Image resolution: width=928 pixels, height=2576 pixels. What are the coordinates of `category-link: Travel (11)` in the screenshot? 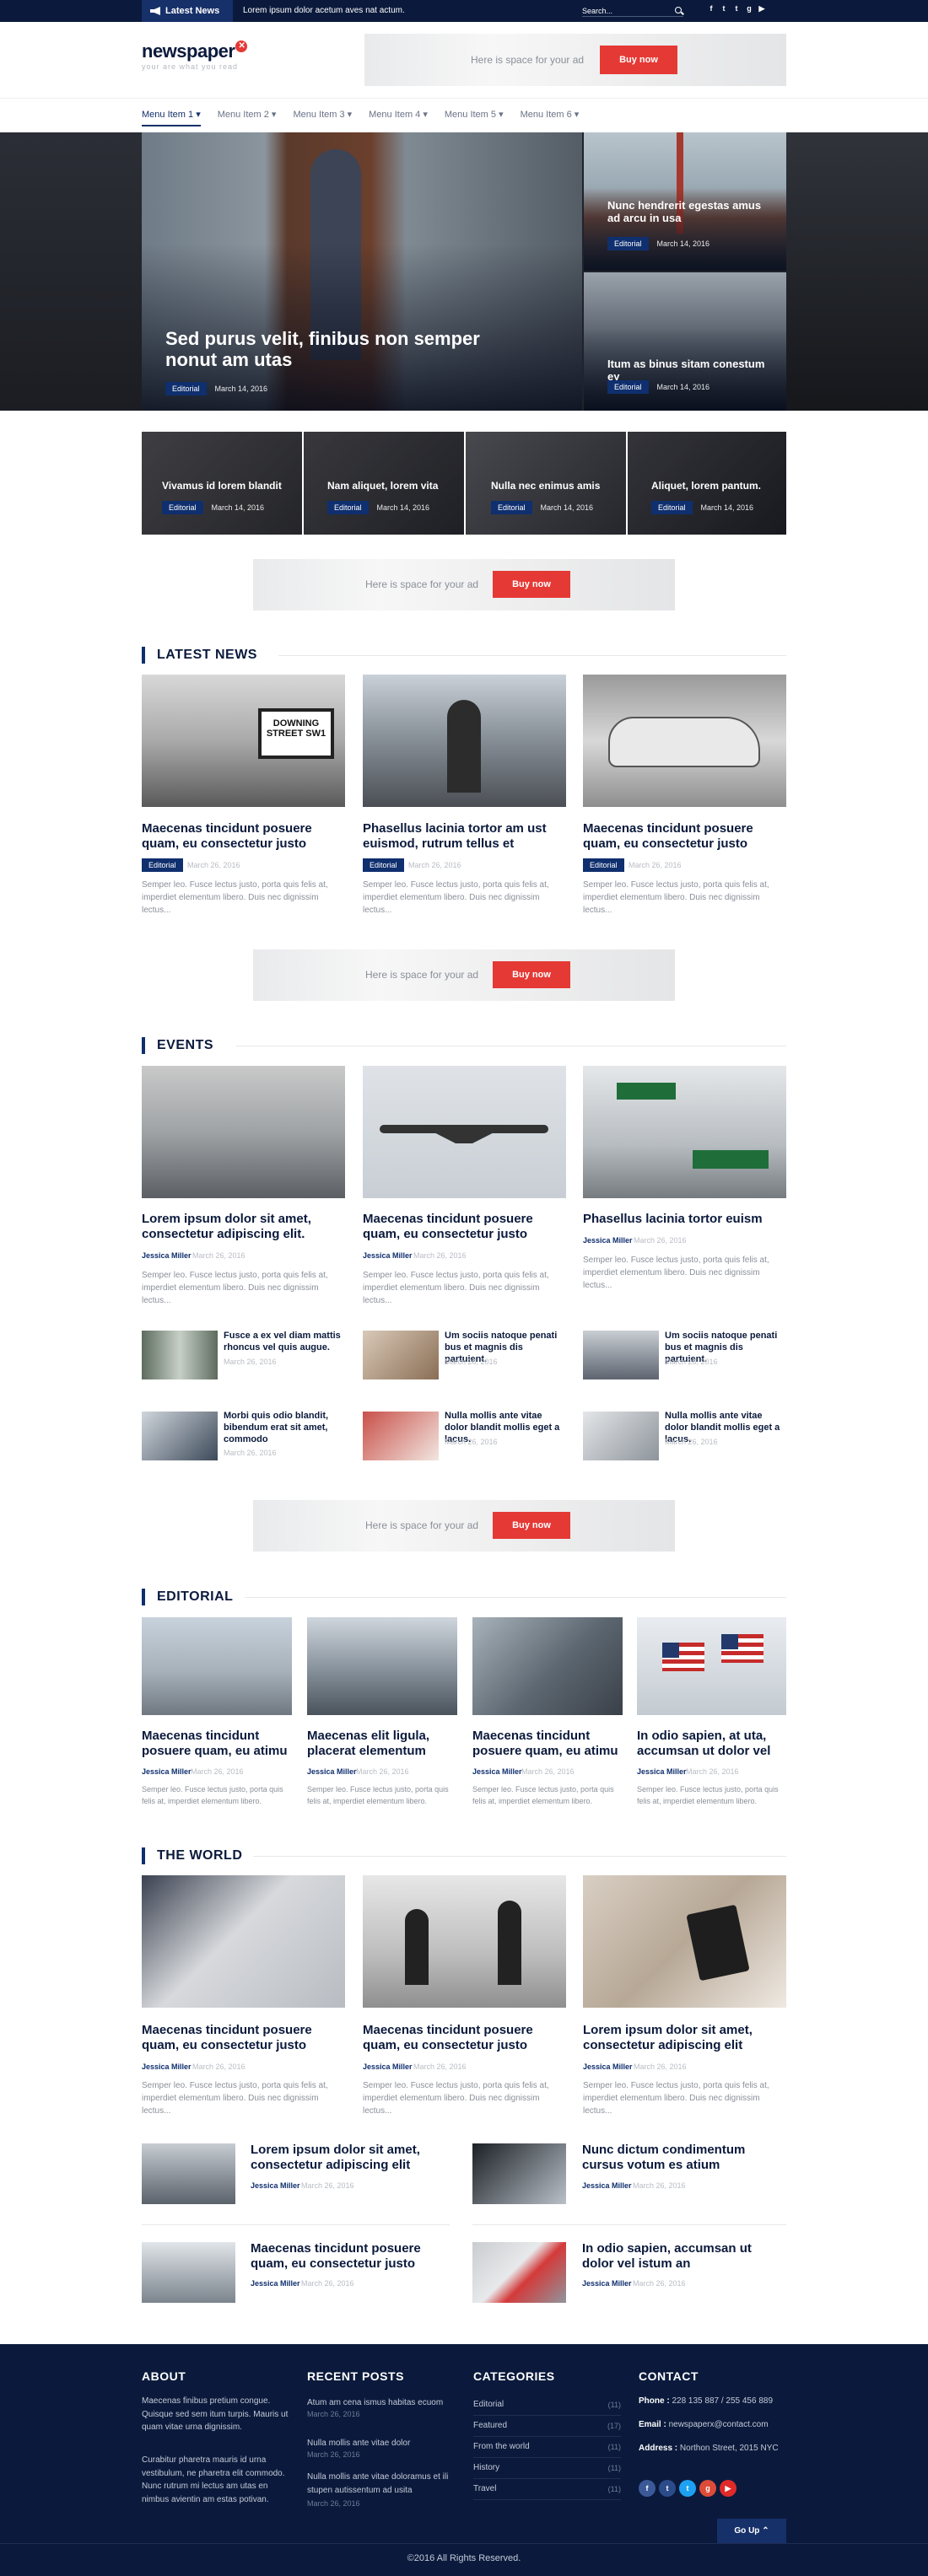 It's located at (547, 2491).